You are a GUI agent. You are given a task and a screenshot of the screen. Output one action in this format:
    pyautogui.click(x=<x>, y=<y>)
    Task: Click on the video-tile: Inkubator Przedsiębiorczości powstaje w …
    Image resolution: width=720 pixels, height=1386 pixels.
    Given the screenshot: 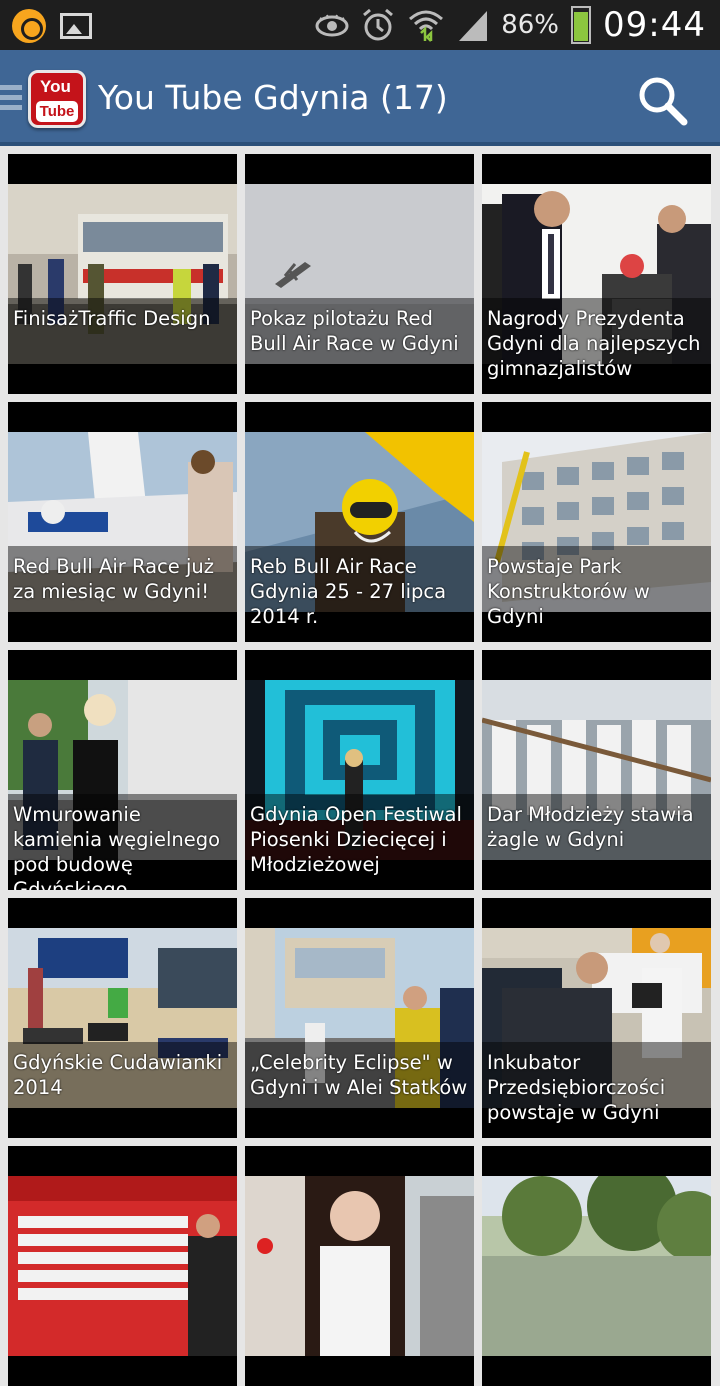 What is the action you would take?
    pyautogui.click(x=596, y=1018)
    